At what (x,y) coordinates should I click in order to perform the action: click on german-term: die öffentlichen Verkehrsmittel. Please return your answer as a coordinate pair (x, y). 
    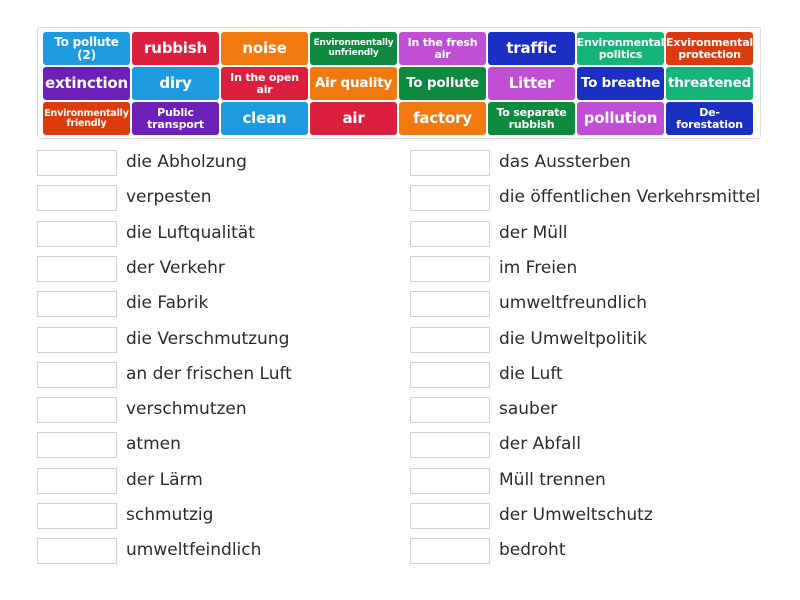
    Looking at the image, I should click on (630, 197).